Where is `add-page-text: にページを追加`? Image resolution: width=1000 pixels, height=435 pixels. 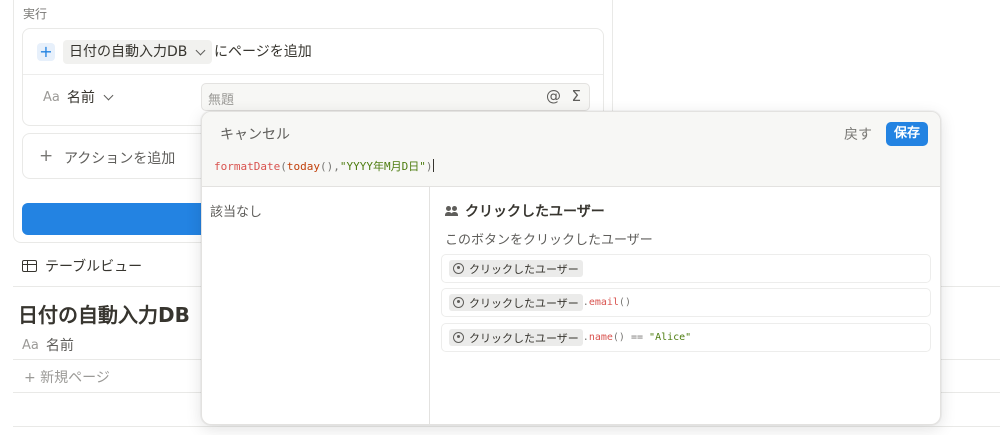 add-page-text: にページを追加 is located at coordinates (263, 52).